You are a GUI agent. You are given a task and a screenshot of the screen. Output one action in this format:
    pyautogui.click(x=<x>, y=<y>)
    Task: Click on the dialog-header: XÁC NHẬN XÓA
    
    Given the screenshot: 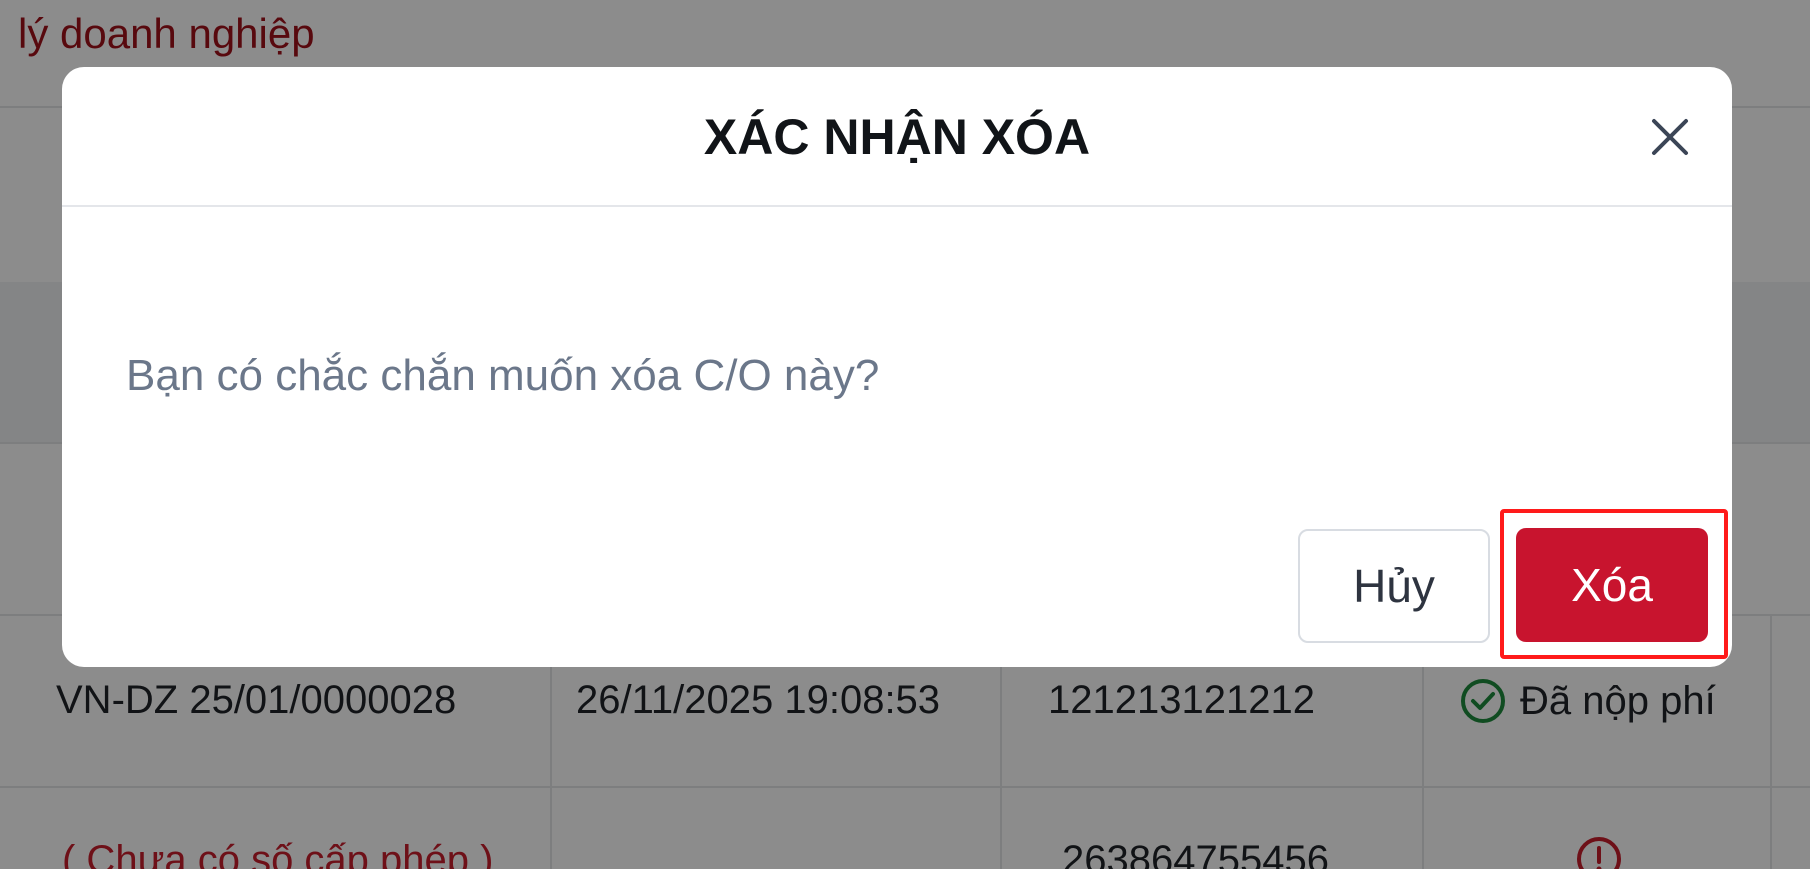 What is the action you would take?
    pyautogui.click(x=897, y=137)
    